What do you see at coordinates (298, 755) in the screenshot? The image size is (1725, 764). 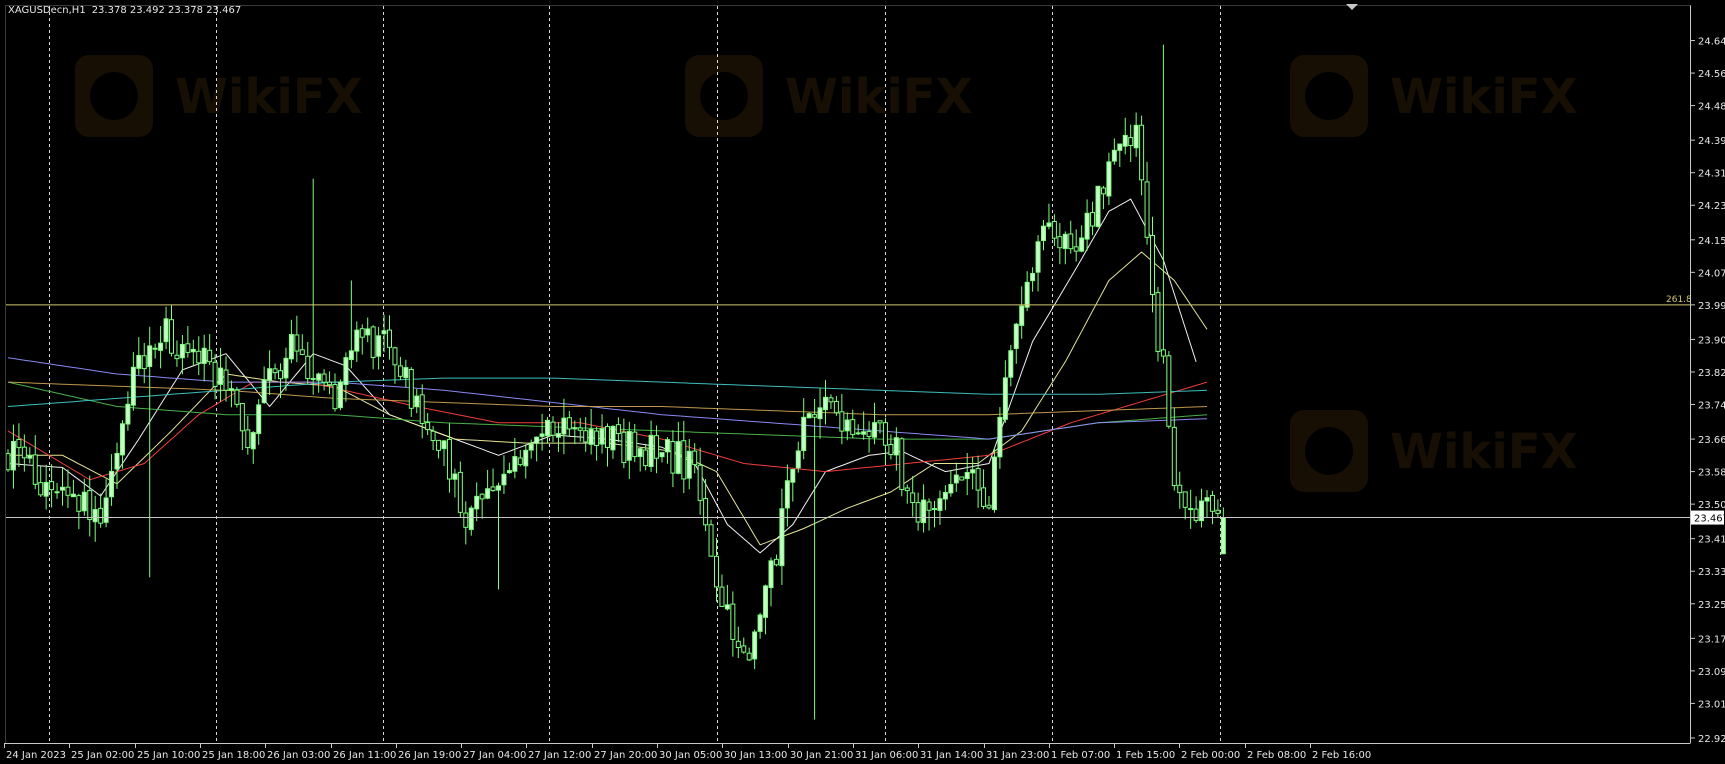 I see `time-tick-label: 26 Jan 03:00` at bounding box center [298, 755].